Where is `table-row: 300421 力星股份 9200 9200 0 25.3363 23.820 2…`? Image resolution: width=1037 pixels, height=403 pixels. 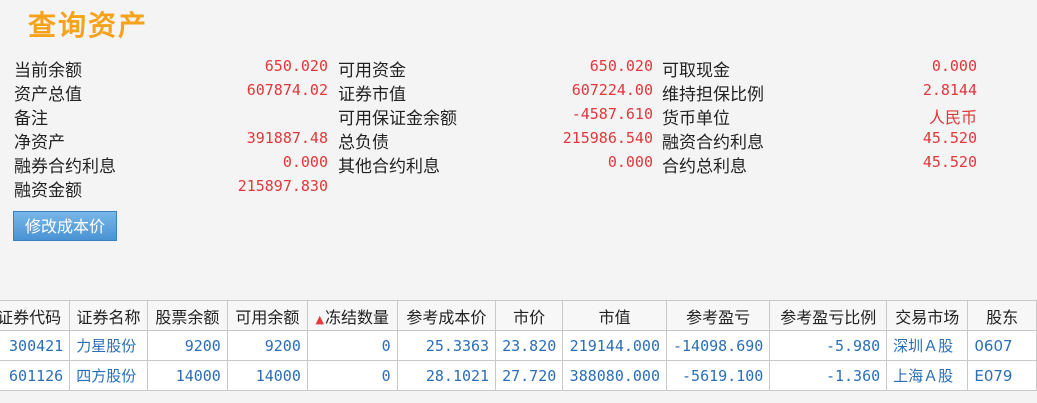
table-row: 300421 力星股份 9200 9200 0 25.3363 23.820 2… is located at coordinates (518, 345).